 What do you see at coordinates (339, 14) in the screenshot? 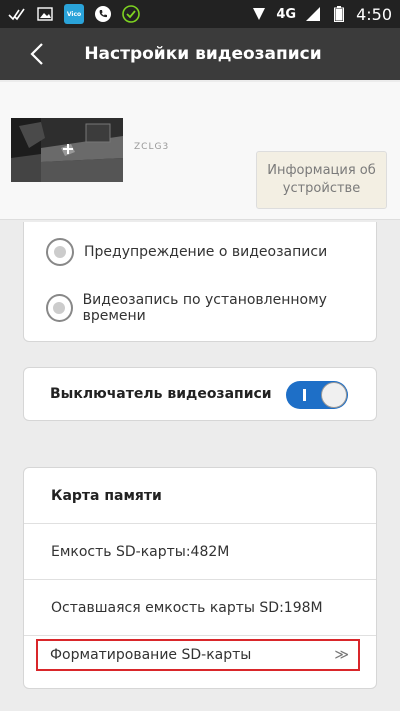
I see `battery-icon` at bounding box center [339, 14].